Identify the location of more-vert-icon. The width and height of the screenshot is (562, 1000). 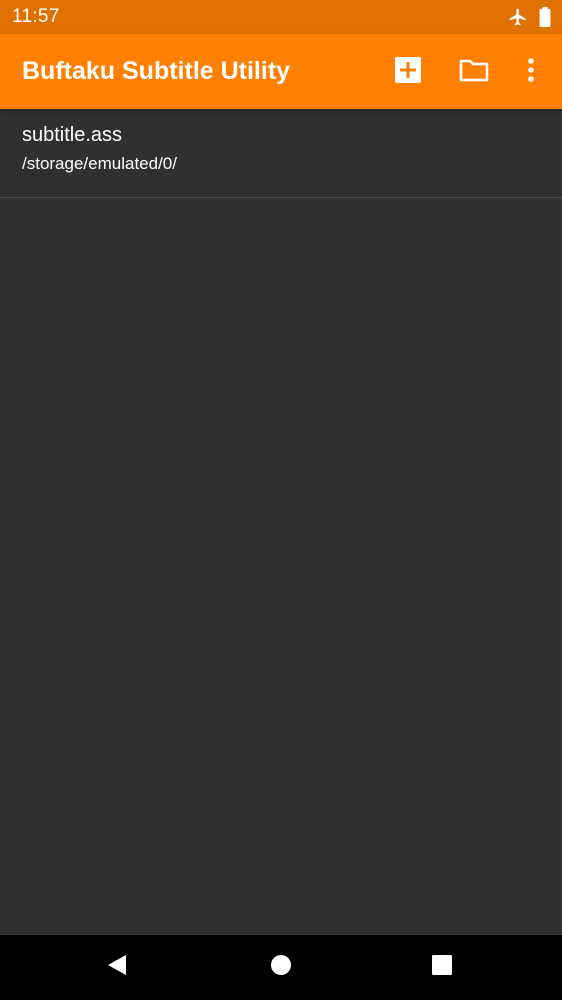
(531, 72).